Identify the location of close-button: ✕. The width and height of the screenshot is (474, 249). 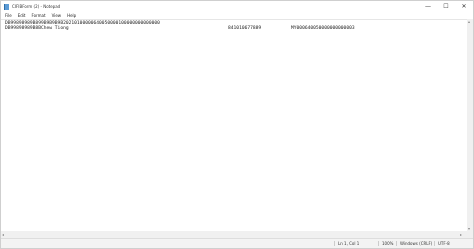
(464, 6).